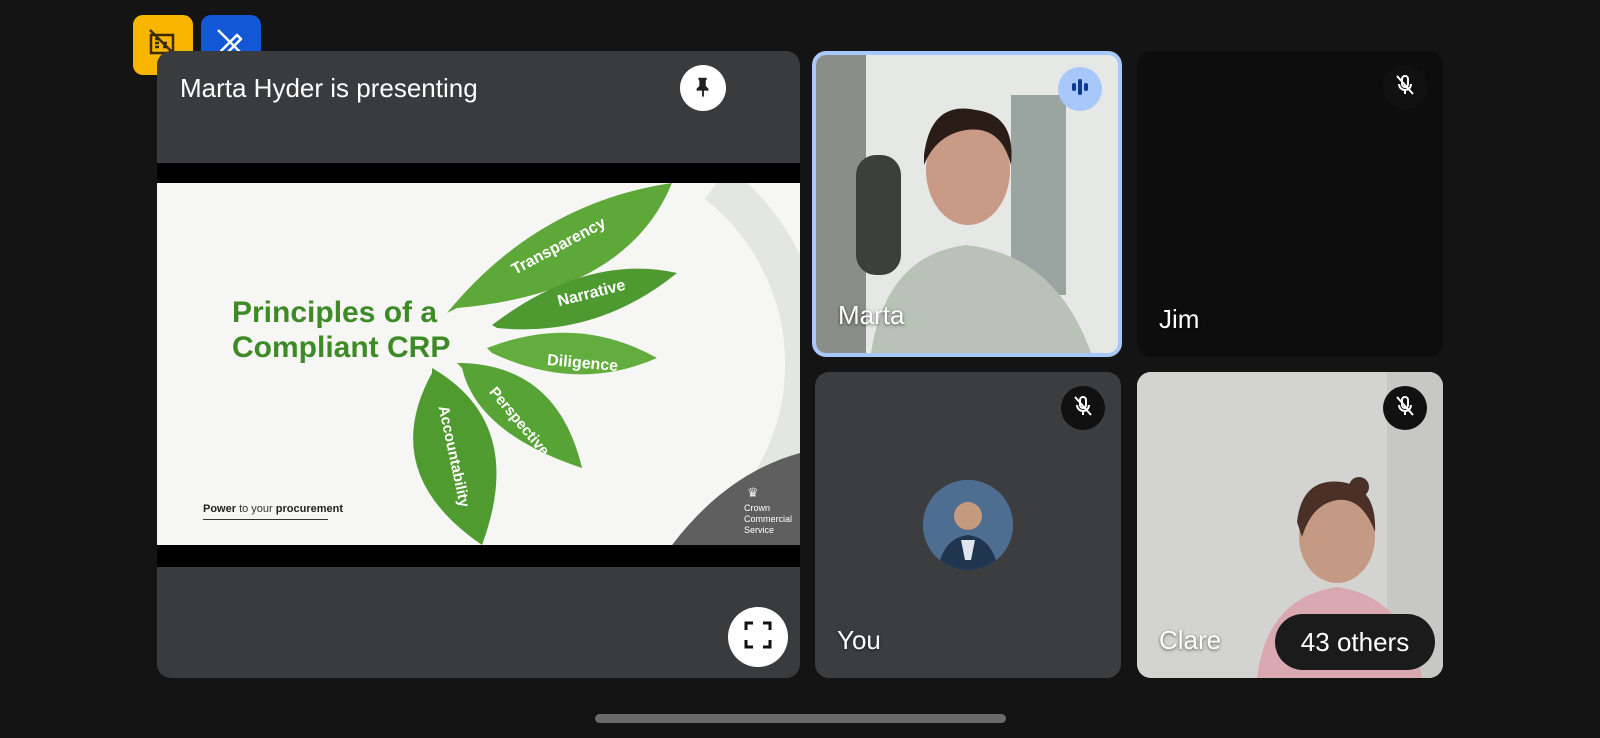 The width and height of the screenshot is (1600, 738). I want to click on participant-tile-jim: Jim, so click(1290, 204).